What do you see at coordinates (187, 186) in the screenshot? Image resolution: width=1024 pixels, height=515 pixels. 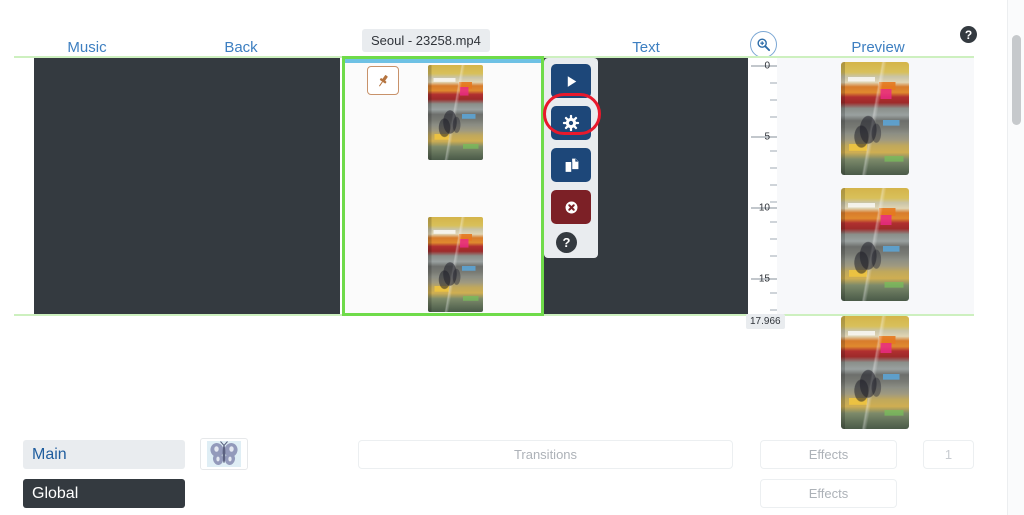 I see `timeline-track-left` at bounding box center [187, 186].